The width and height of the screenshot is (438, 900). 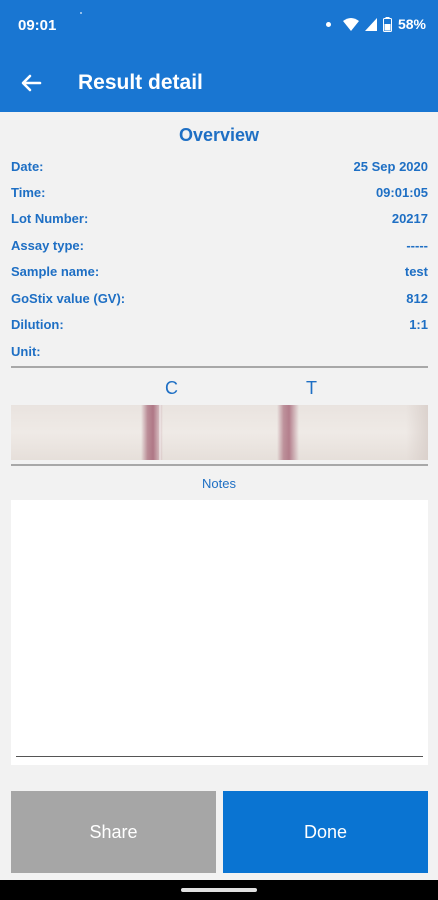 What do you see at coordinates (401, 192) in the screenshot?
I see `row-value: 09:01:05` at bounding box center [401, 192].